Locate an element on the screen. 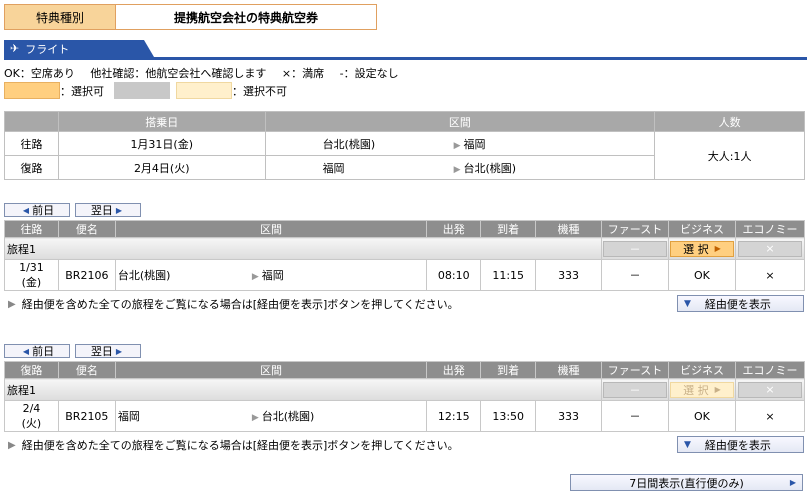  via-button-label: 経由便を表示 is located at coordinates (737, 445).